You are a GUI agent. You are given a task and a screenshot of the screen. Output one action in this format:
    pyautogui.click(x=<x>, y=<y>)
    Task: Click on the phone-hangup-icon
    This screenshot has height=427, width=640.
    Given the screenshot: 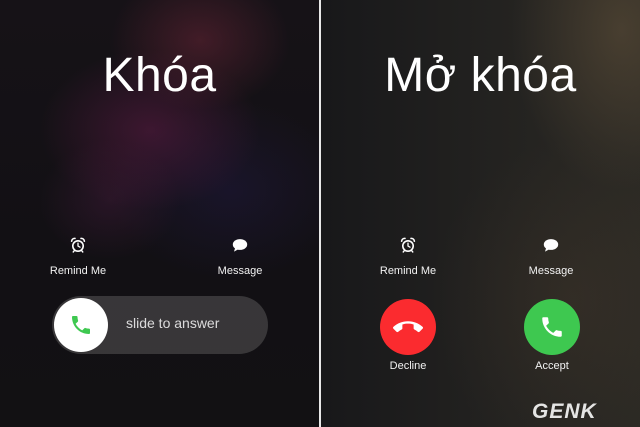 What is the action you would take?
    pyautogui.click(x=408, y=327)
    